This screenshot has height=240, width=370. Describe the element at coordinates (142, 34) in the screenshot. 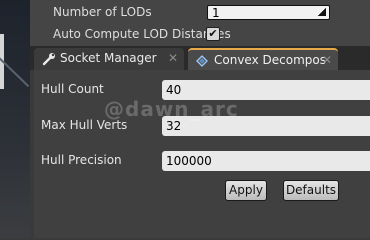

I see `auto-compute-label: Auto Compute LOD Distances` at that location.